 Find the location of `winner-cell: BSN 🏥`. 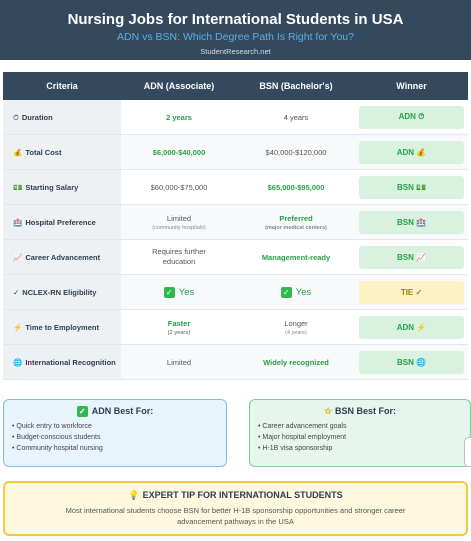

winner-cell: BSN 🏥 is located at coordinates (411, 222).